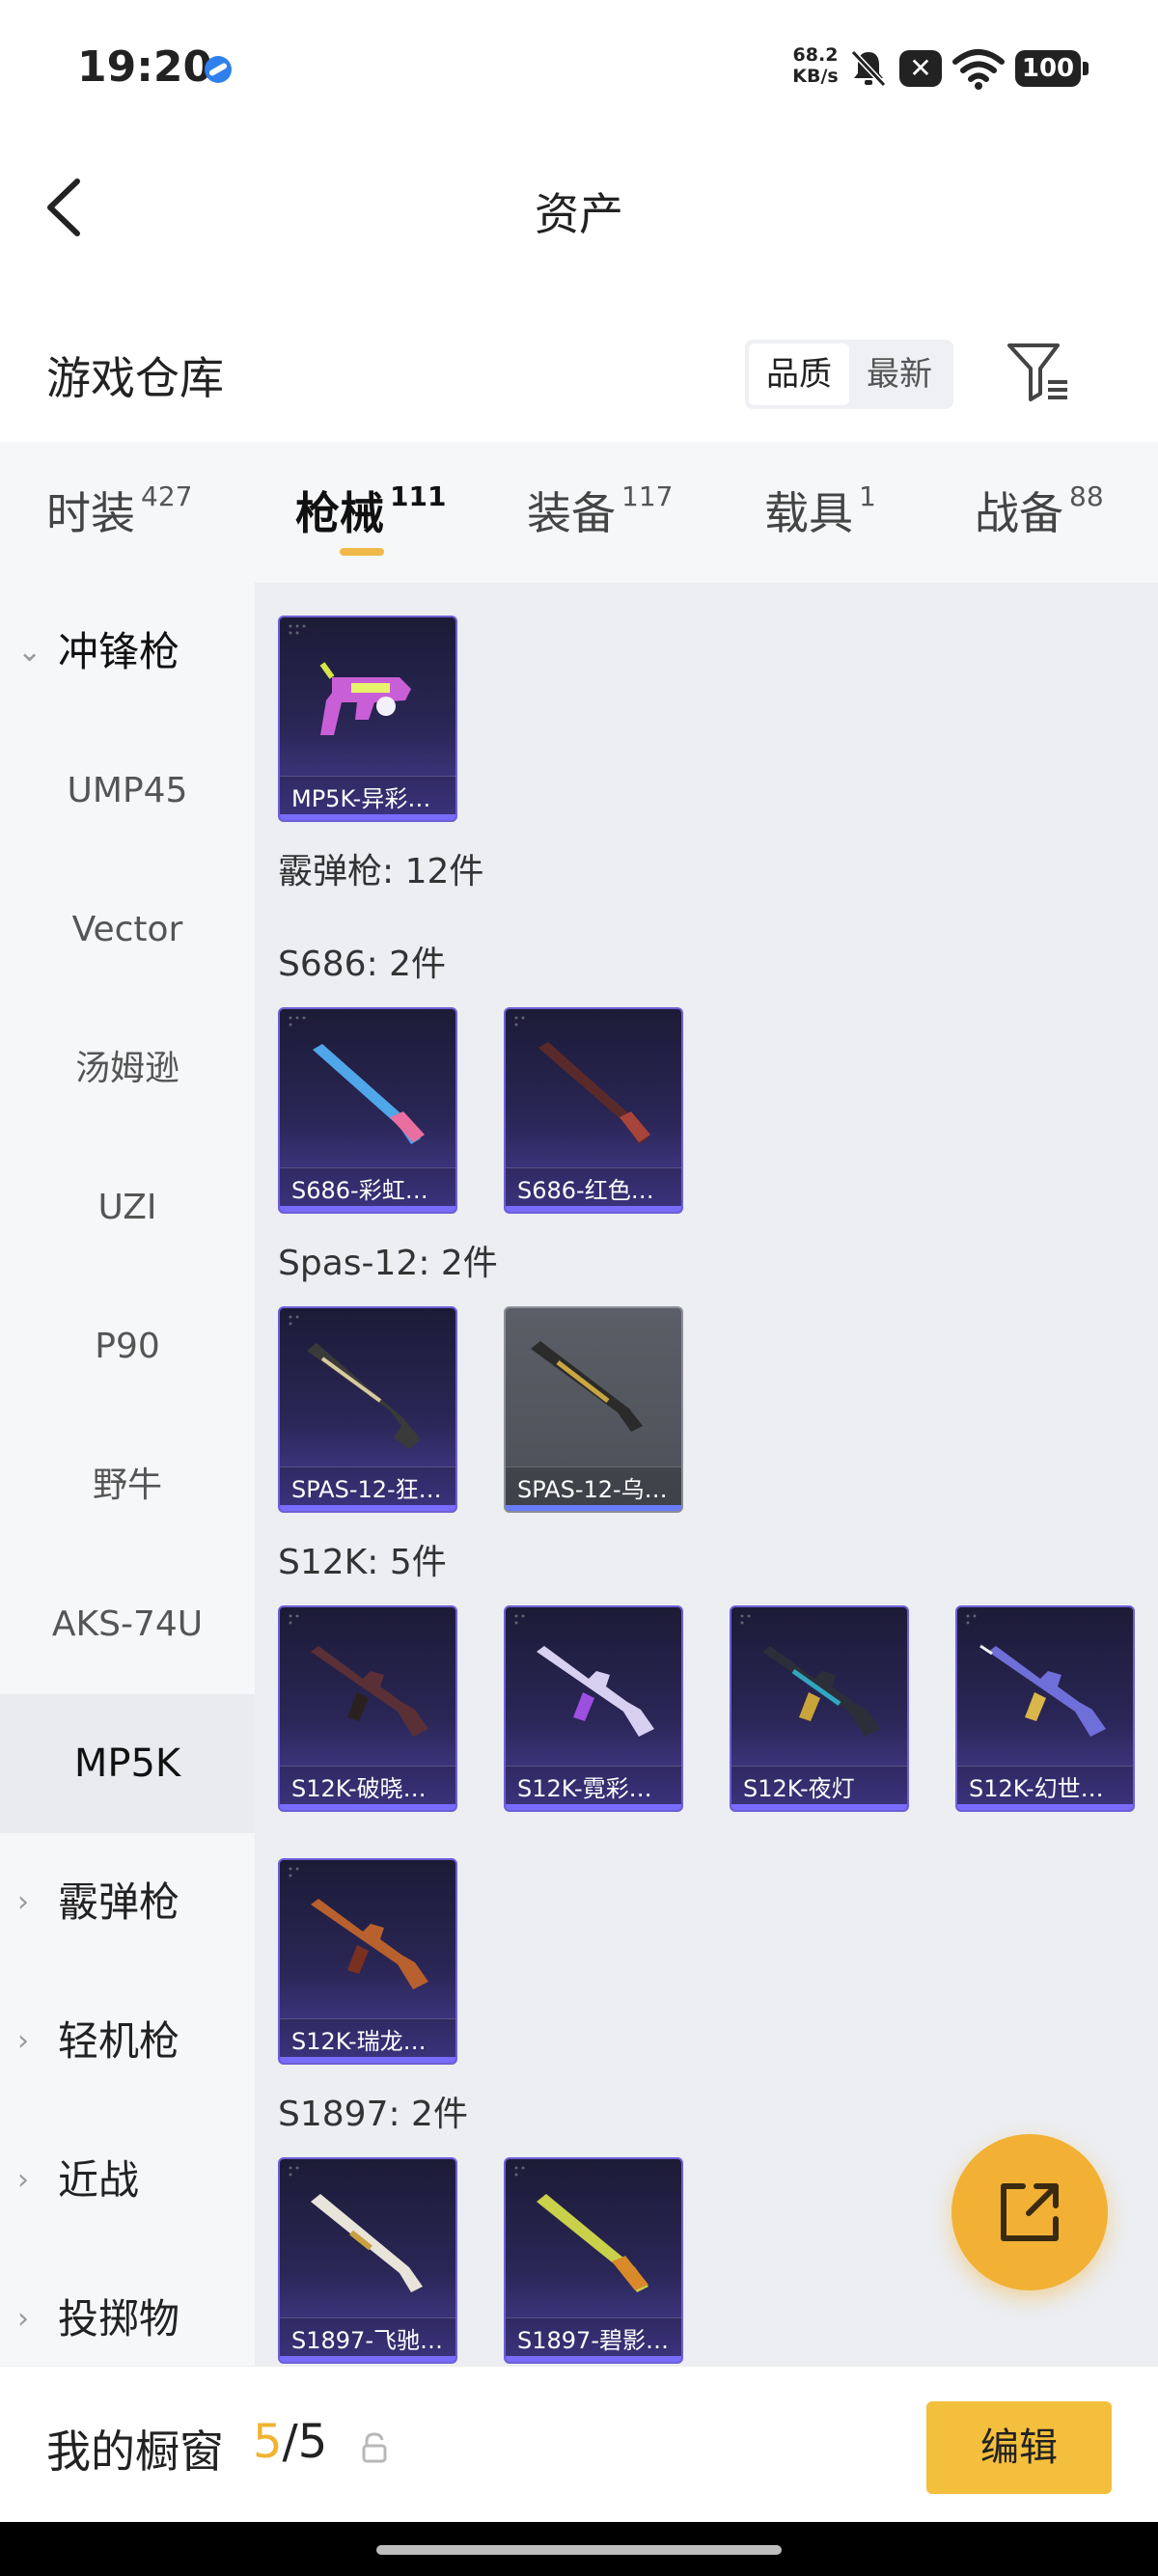 The image size is (1158, 2576). Describe the element at coordinates (90, 513) in the screenshot. I see `tab-label: 时装` at that location.